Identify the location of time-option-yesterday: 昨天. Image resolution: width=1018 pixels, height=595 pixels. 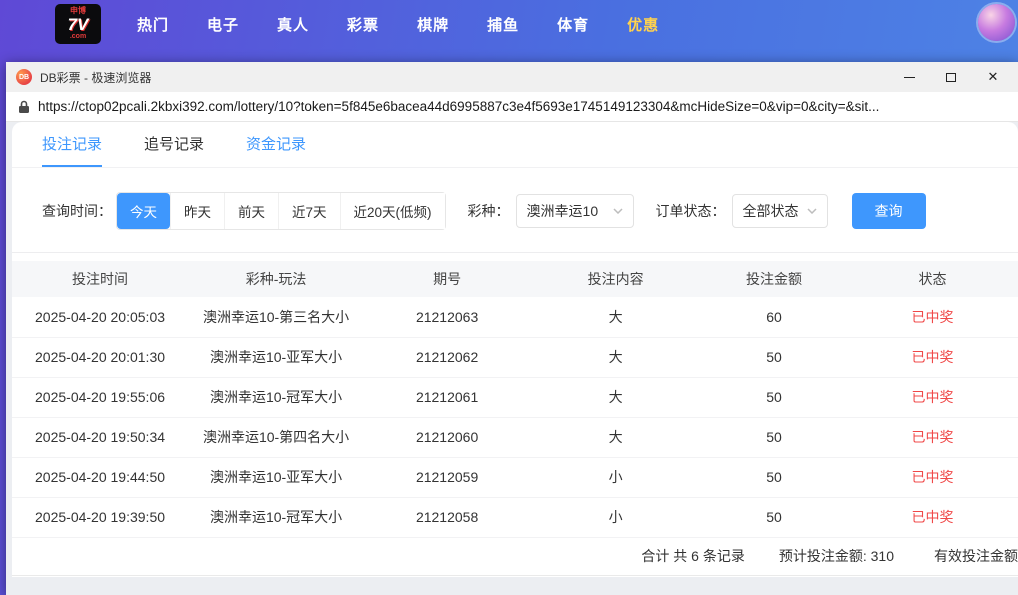
(197, 211).